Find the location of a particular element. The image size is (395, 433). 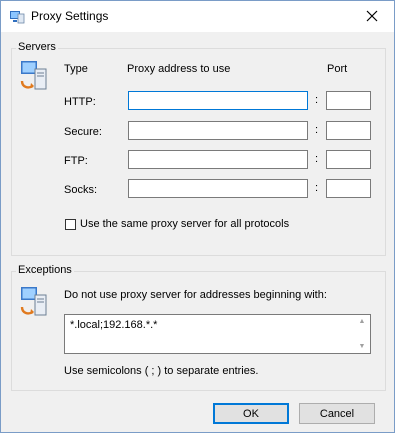

secure-colon: : is located at coordinates (317, 130).